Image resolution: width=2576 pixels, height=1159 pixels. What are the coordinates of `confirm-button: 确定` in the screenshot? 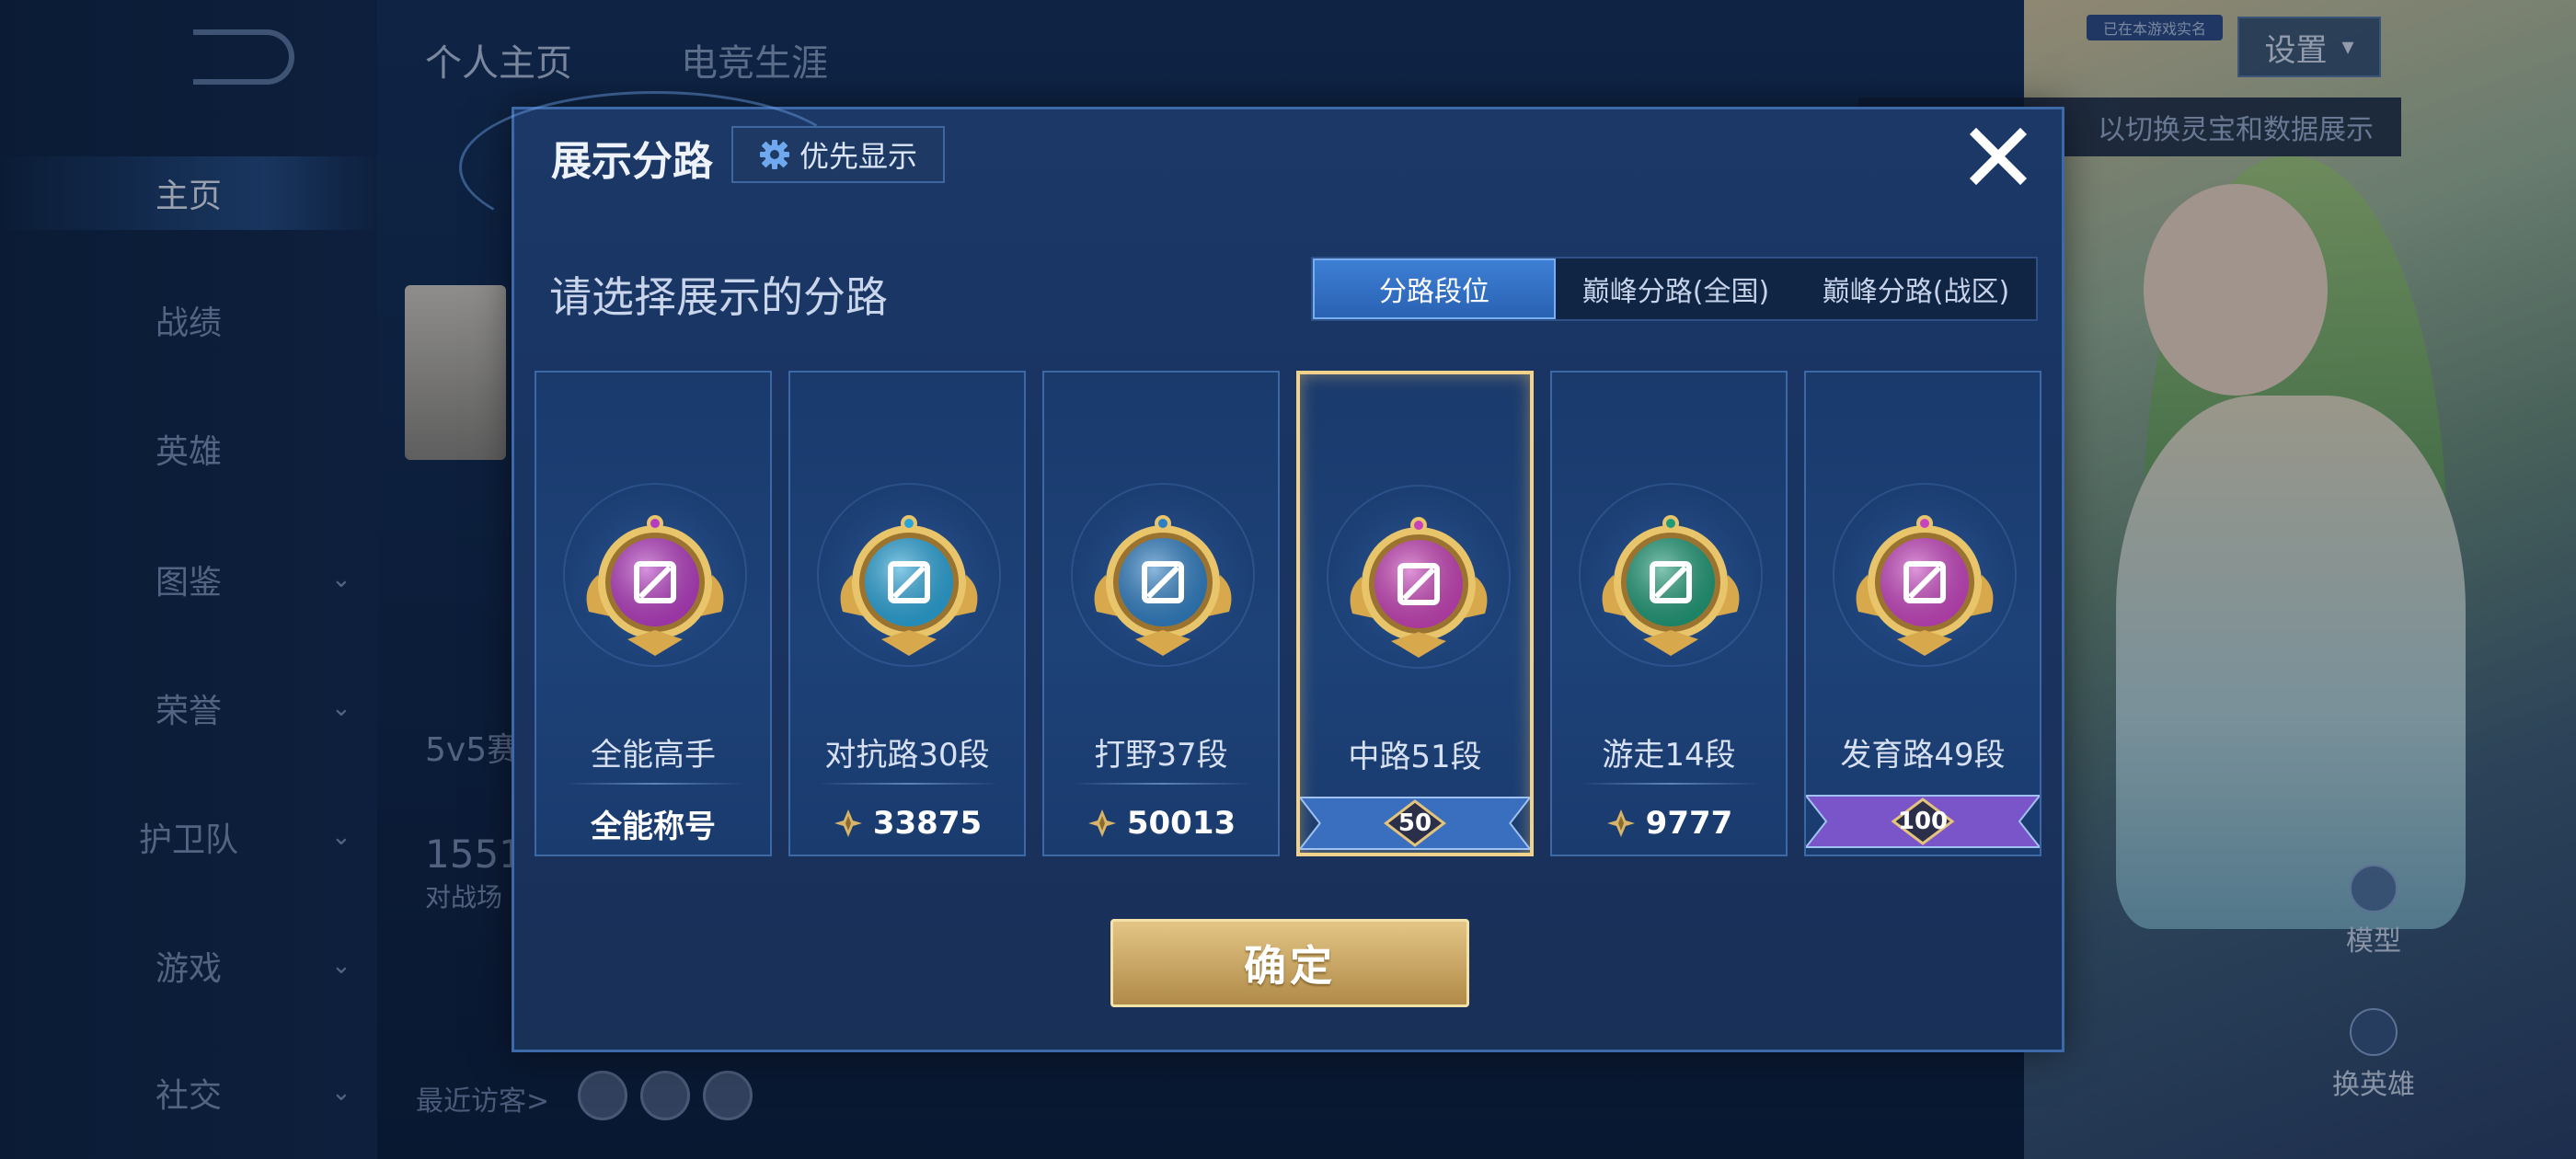 It's located at (1289, 963).